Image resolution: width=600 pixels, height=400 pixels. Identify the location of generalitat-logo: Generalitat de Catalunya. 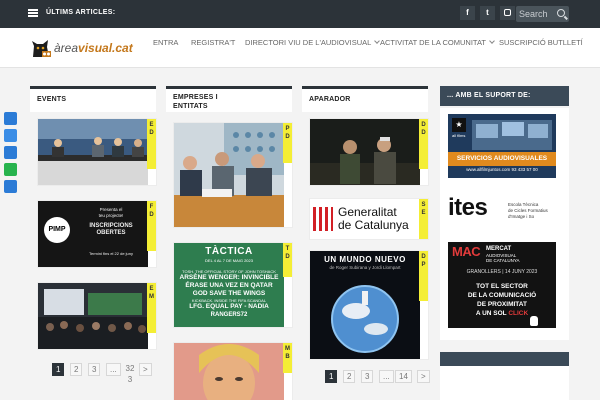
(365, 219).